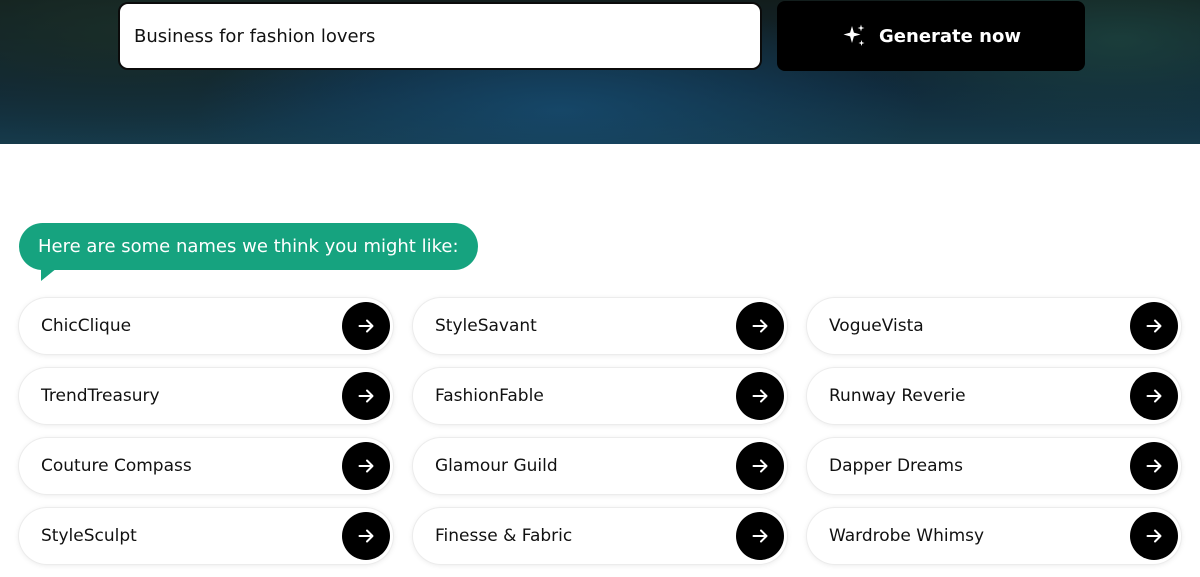  Describe the element at coordinates (994, 536) in the screenshot. I see `name-card: Wardrobe Whimsy` at that location.